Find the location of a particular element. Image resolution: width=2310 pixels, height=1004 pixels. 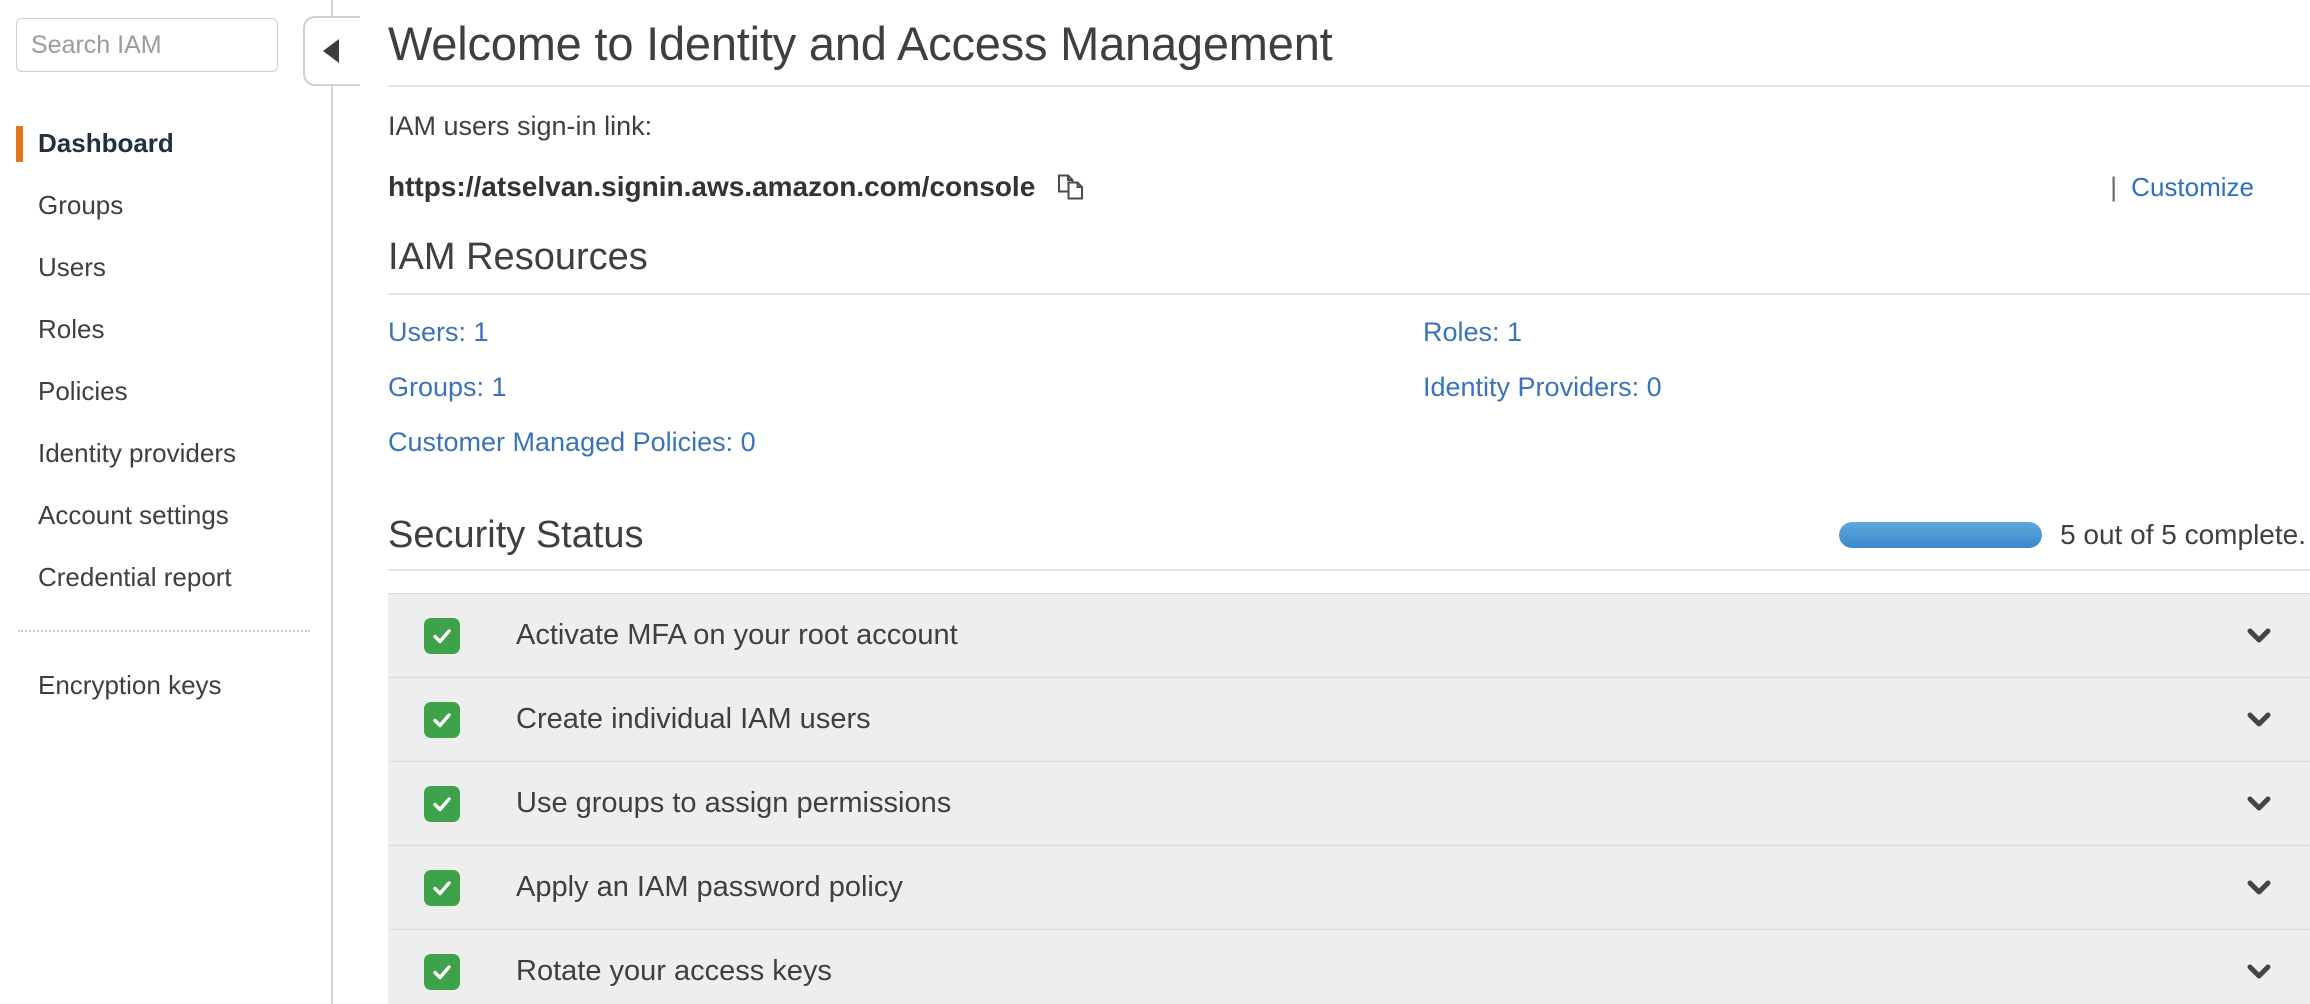

security-status-row: Use groups to assign permissions is located at coordinates (1349, 804).